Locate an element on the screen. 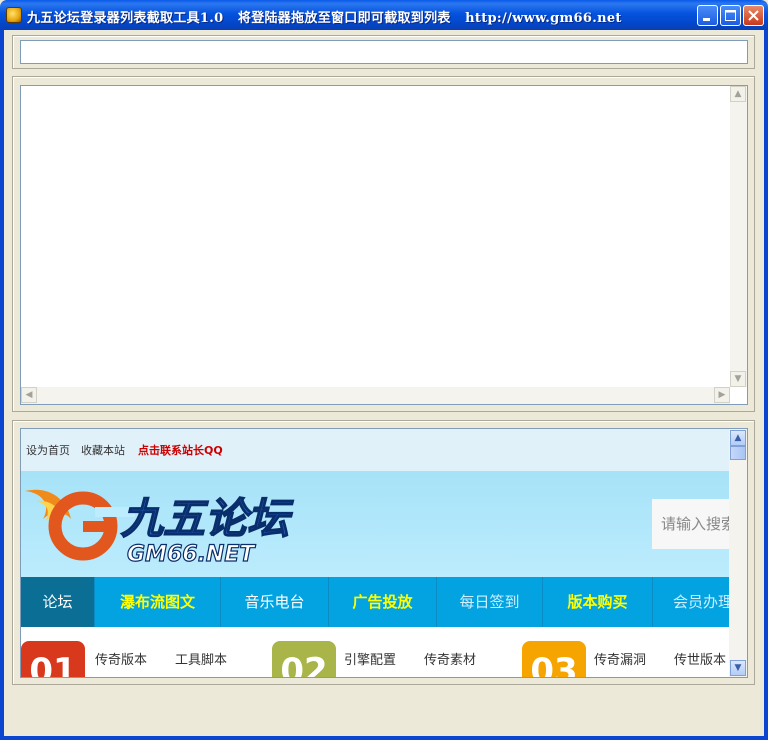 The width and height of the screenshot is (768, 740). browser-scroll-up-icon: ▲ is located at coordinates (738, 438).